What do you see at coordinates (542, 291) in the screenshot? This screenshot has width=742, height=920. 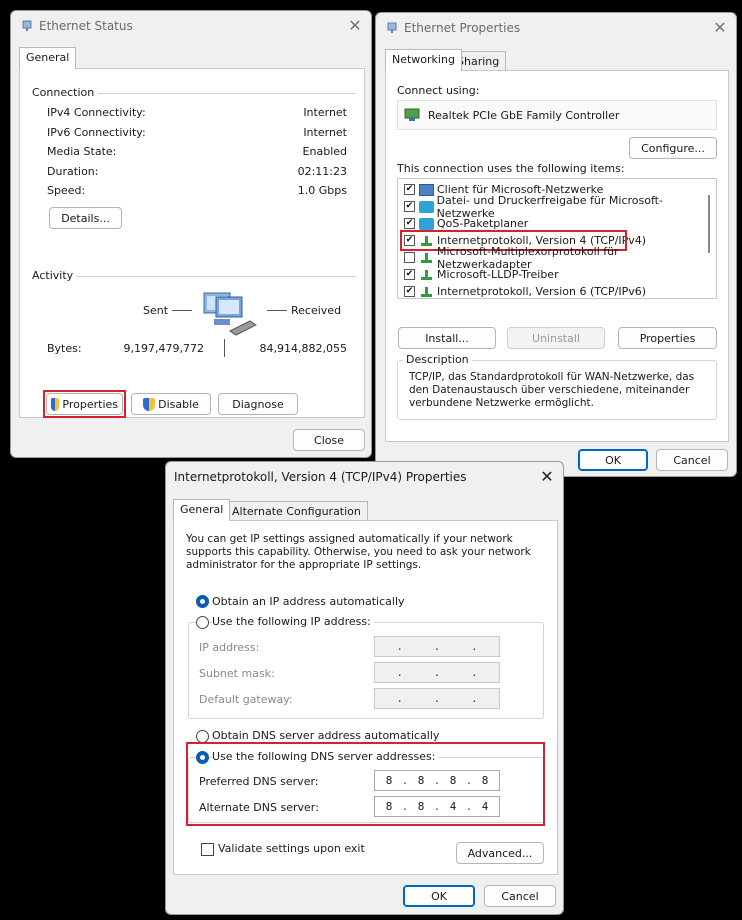 I see `item-label: Internetprotokoll, Version 6 (TCP/IPv6)` at bounding box center [542, 291].